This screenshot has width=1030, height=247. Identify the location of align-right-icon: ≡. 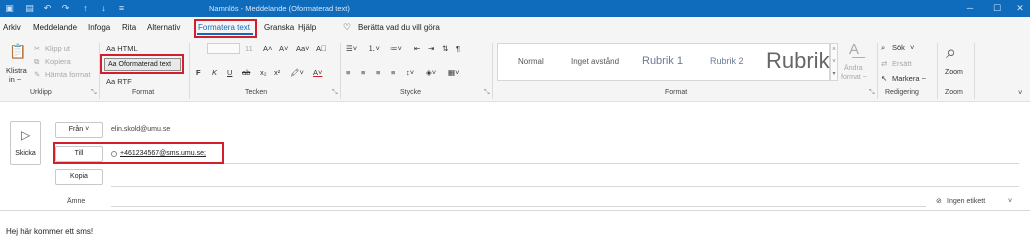
(378, 73).